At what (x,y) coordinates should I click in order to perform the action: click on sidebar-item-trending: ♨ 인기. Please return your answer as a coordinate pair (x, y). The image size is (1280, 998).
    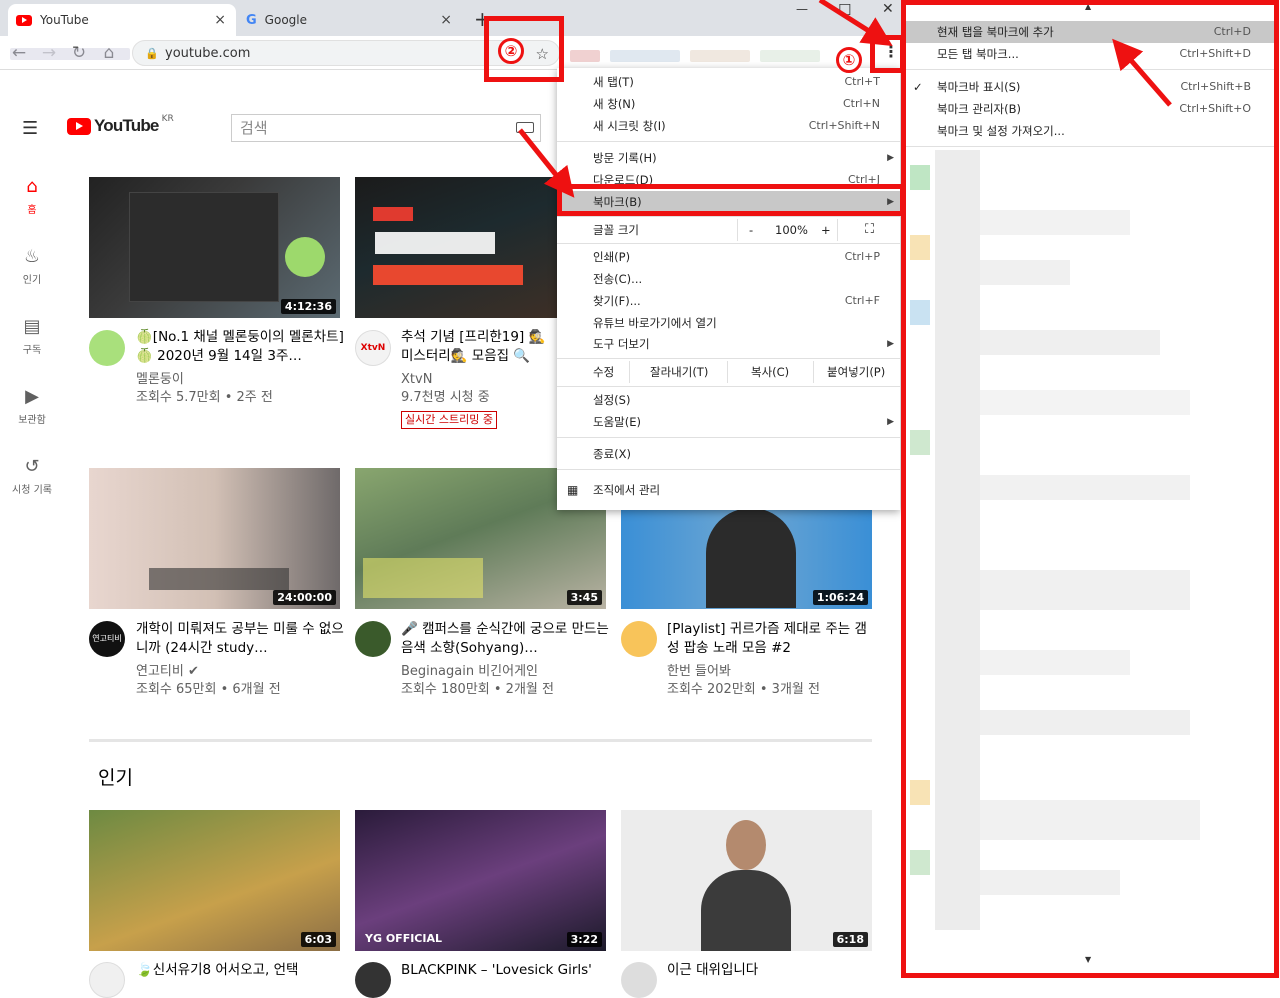
    Looking at the image, I should click on (32, 266).